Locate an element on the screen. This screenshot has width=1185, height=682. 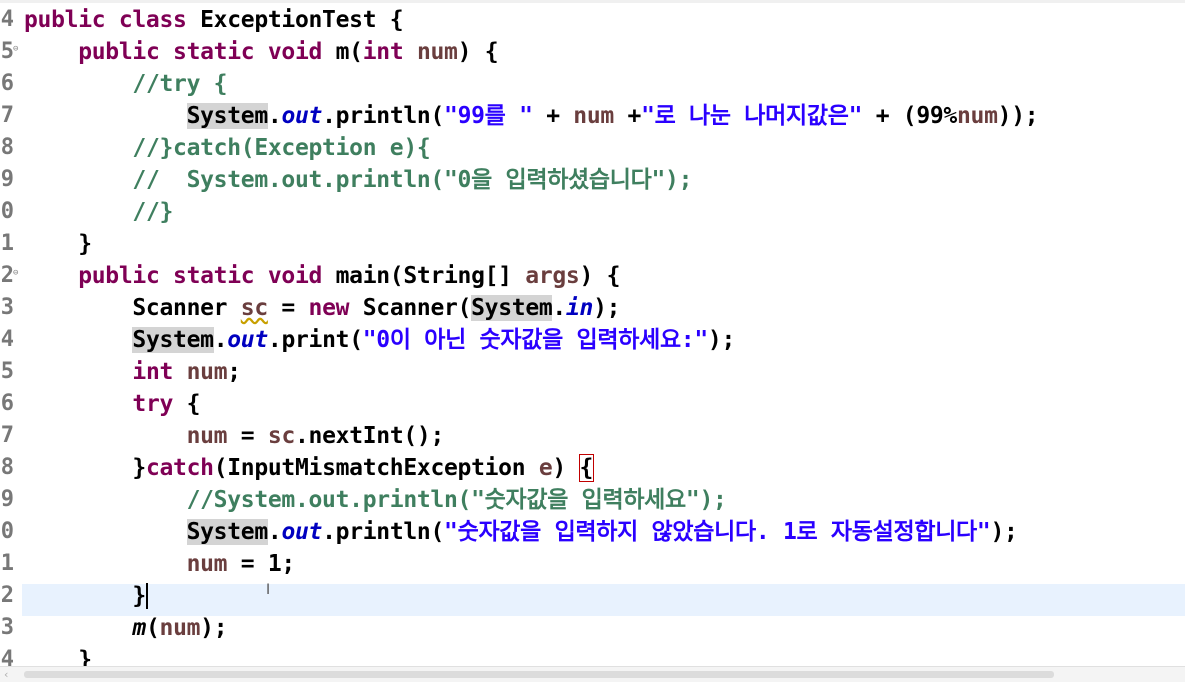
scrollbar-thumb is located at coordinates (539, 674).